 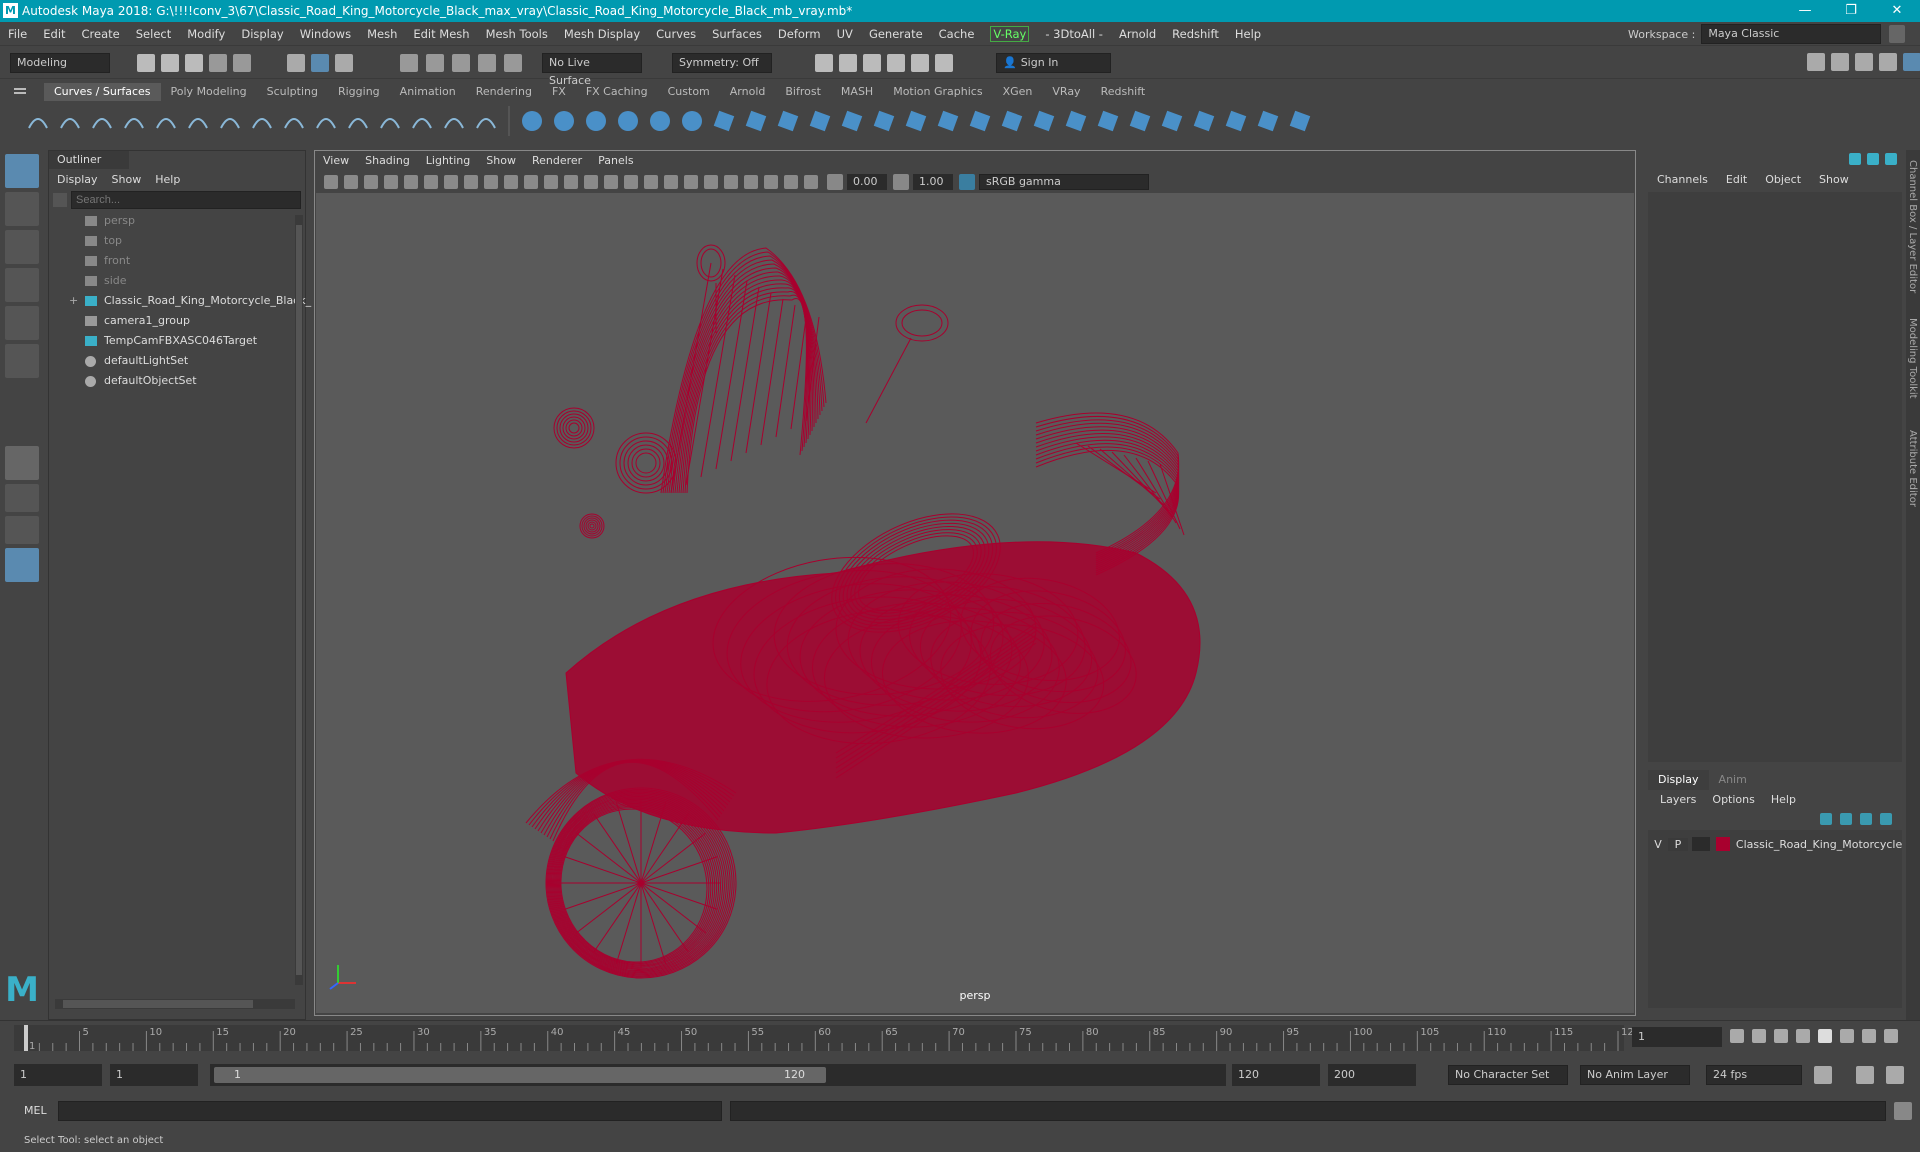 What do you see at coordinates (177, 241) in the screenshot?
I see `outliner-item: top` at bounding box center [177, 241].